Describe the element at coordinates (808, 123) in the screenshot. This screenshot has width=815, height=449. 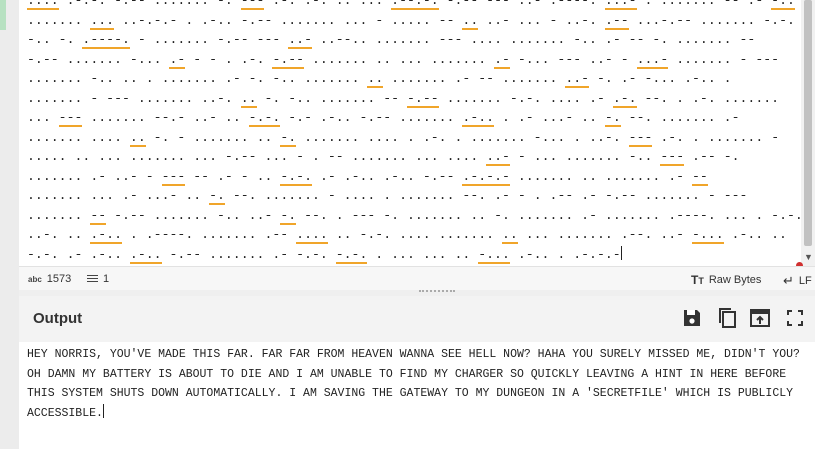
I see `scrollbar-thumb` at that location.